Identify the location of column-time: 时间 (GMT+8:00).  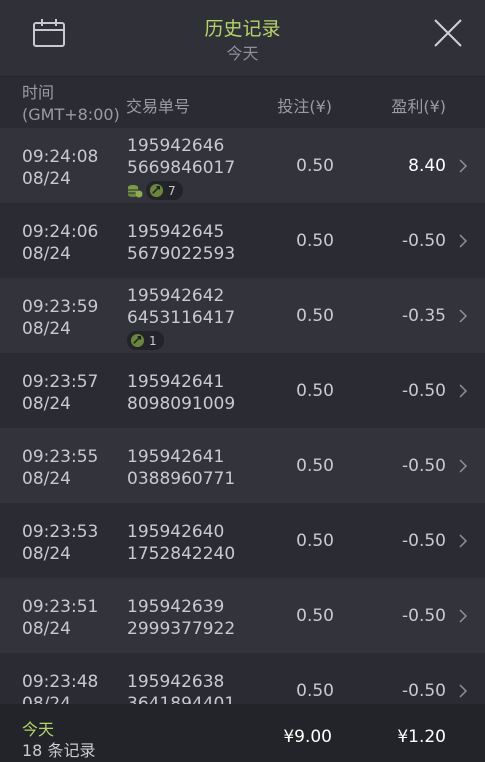
(71, 103).